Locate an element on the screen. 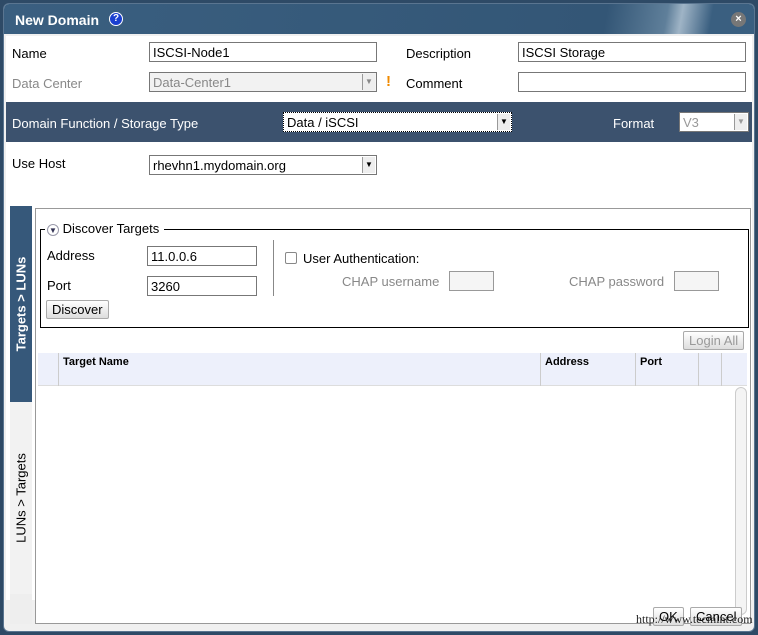 Image resolution: width=758 pixels, height=635 pixels. tab-label: Targets > LUNs is located at coordinates (21, 304).